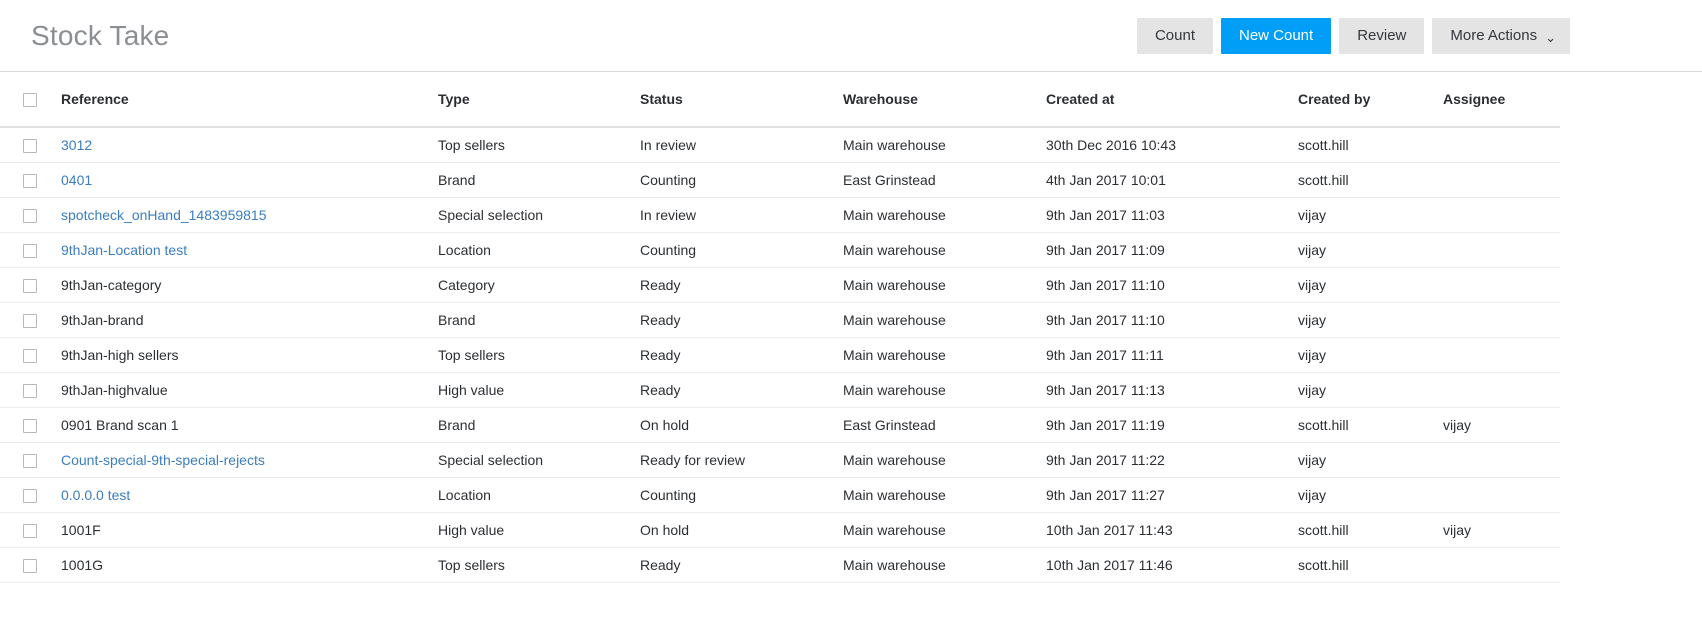  What do you see at coordinates (120, 425) in the screenshot?
I see `reference-text: 0901 Brand scan 1` at bounding box center [120, 425].